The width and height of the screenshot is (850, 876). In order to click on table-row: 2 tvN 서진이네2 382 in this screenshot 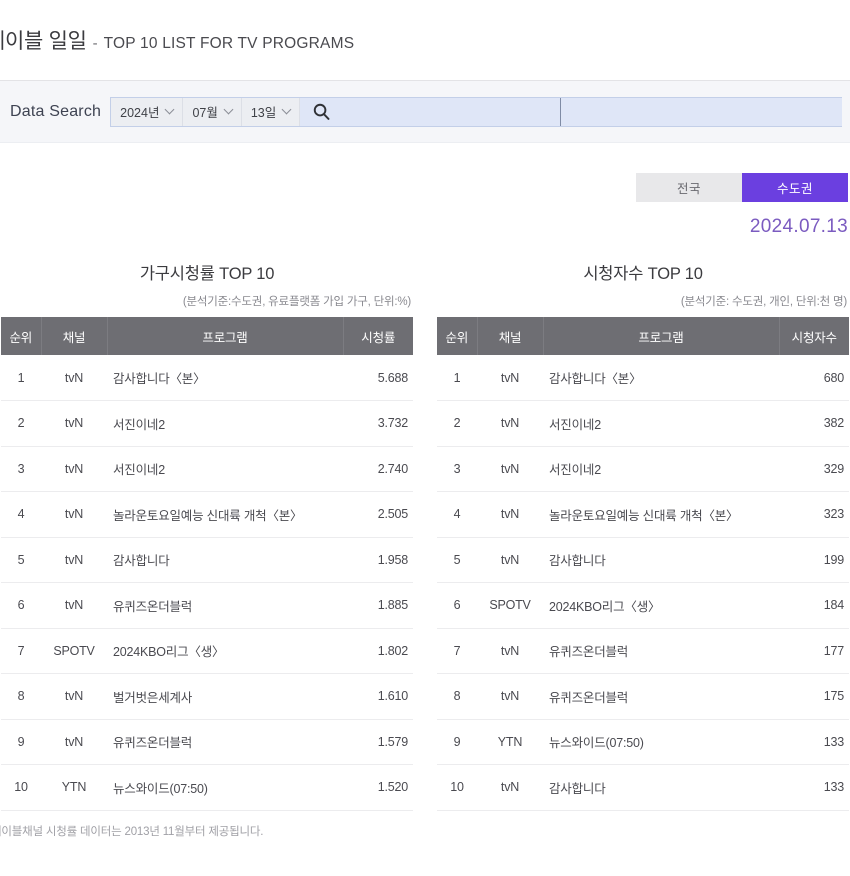, I will do `click(643, 423)`.